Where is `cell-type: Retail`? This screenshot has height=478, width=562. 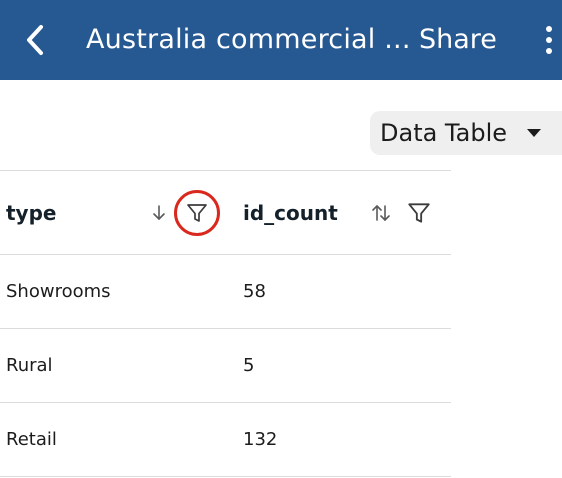 cell-type: Retail is located at coordinates (31, 439).